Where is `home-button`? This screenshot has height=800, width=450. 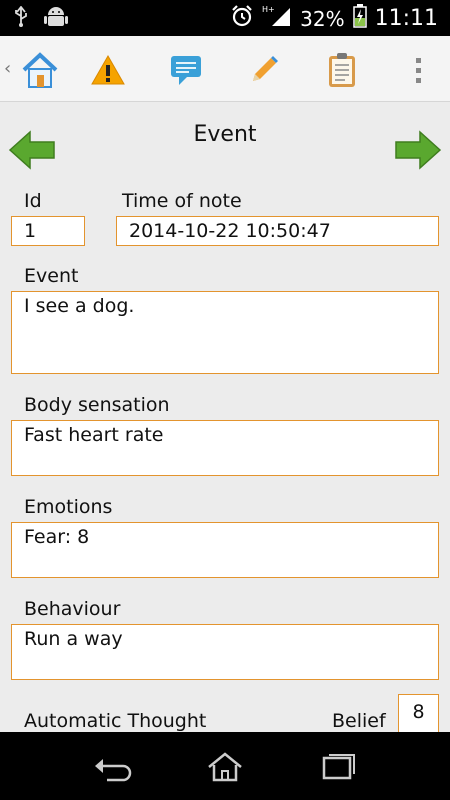 home-button is located at coordinates (40, 70).